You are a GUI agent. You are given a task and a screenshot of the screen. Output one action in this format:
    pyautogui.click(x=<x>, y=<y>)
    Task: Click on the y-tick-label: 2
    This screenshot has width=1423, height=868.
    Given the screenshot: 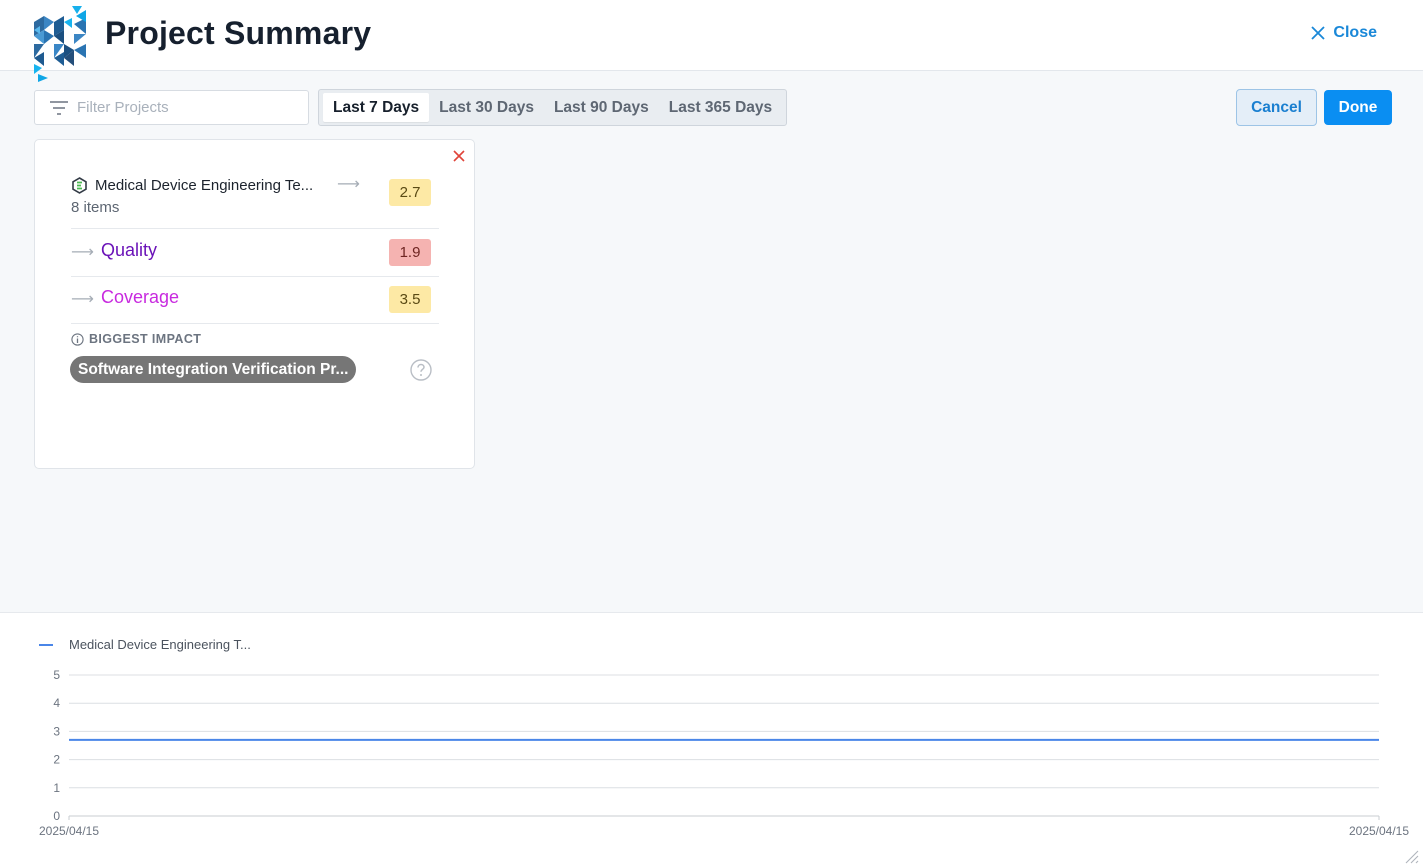 What is the action you would take?
    pyautogui.click(x=56, y=760)
    